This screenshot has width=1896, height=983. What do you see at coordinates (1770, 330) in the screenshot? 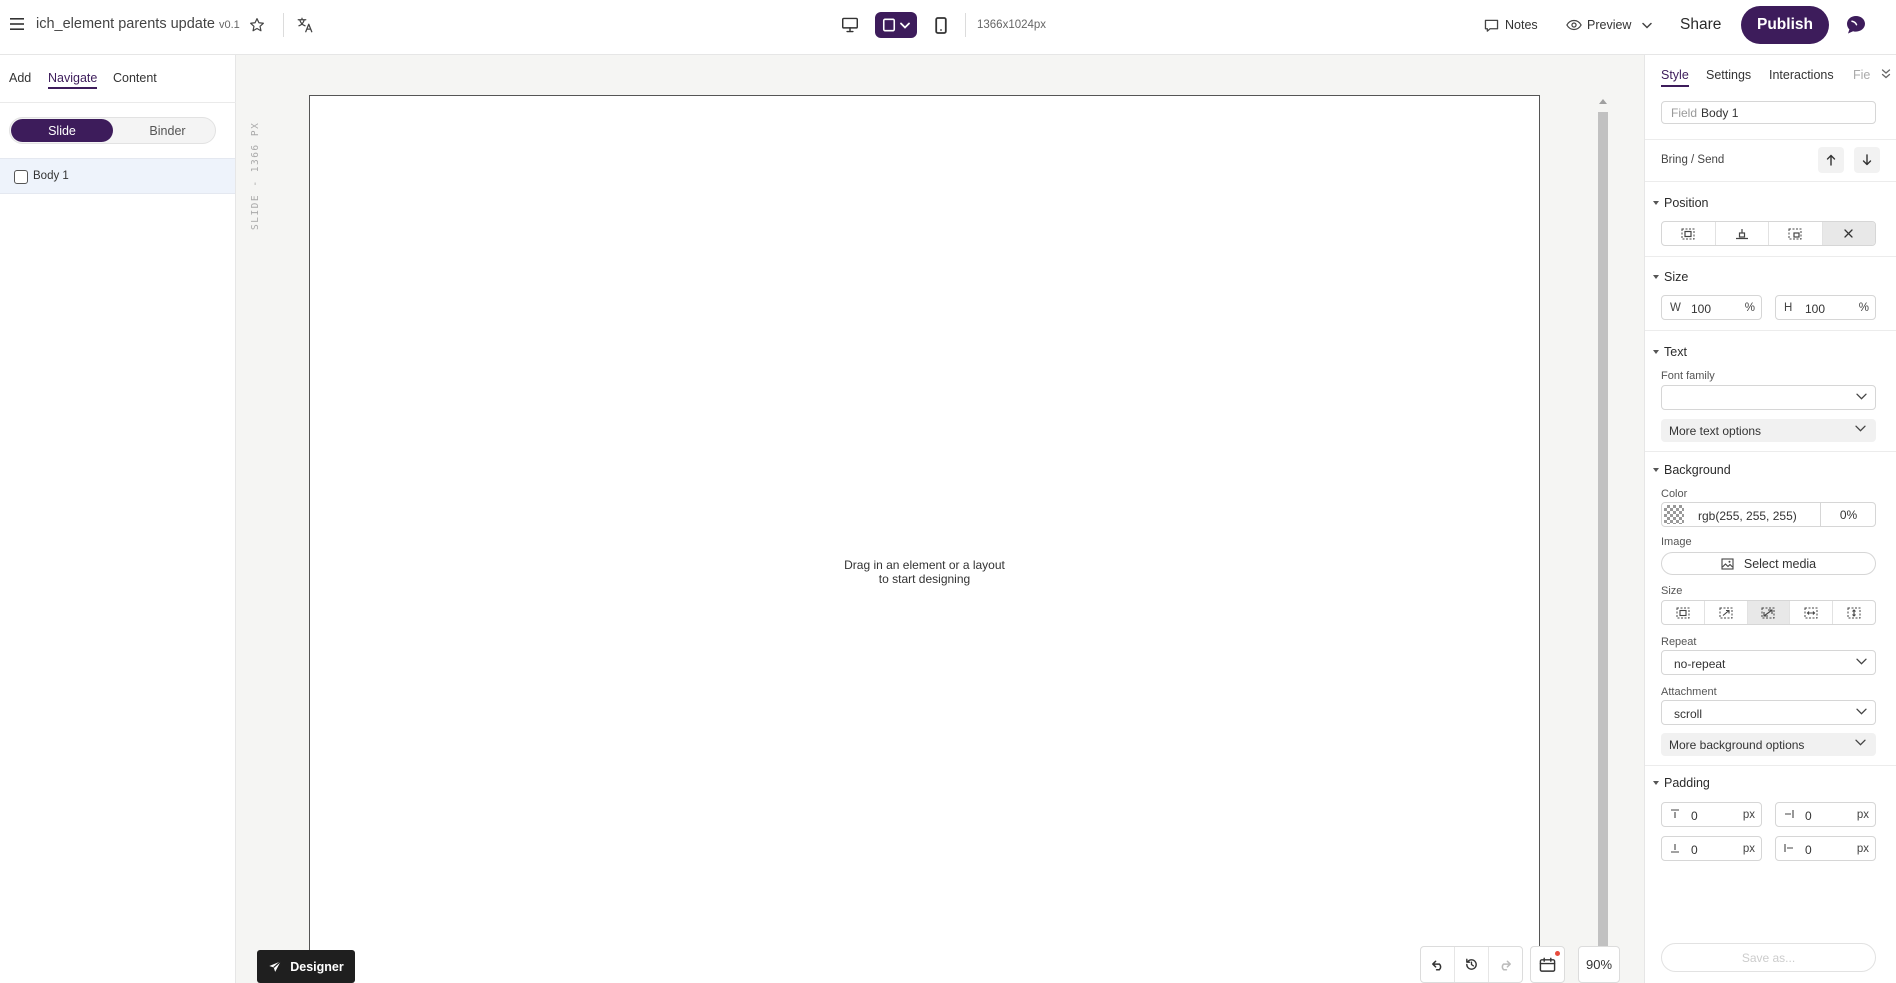
I see `divider` at bounding box center [1770, 330].